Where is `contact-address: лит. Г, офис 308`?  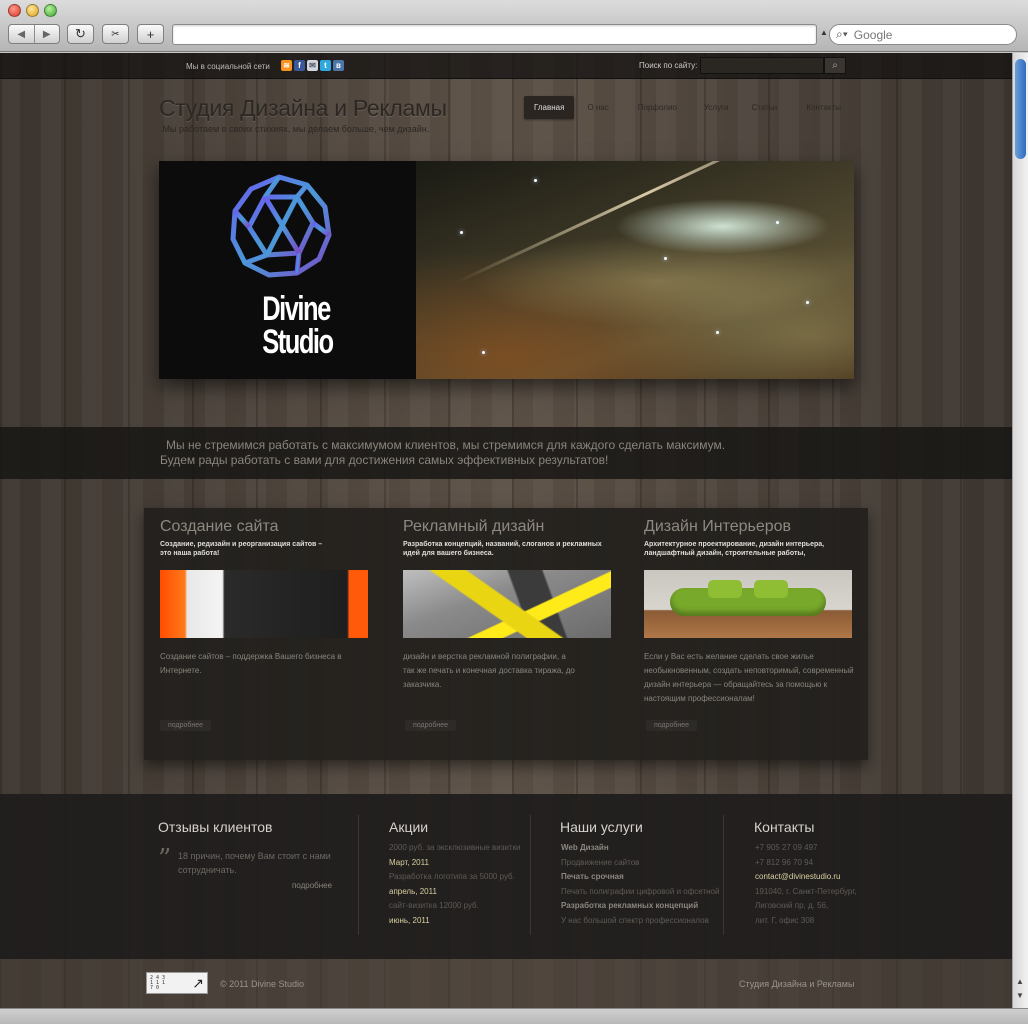
contact-address: лит. Г, офис 308 is located at coordinates (785, 920).